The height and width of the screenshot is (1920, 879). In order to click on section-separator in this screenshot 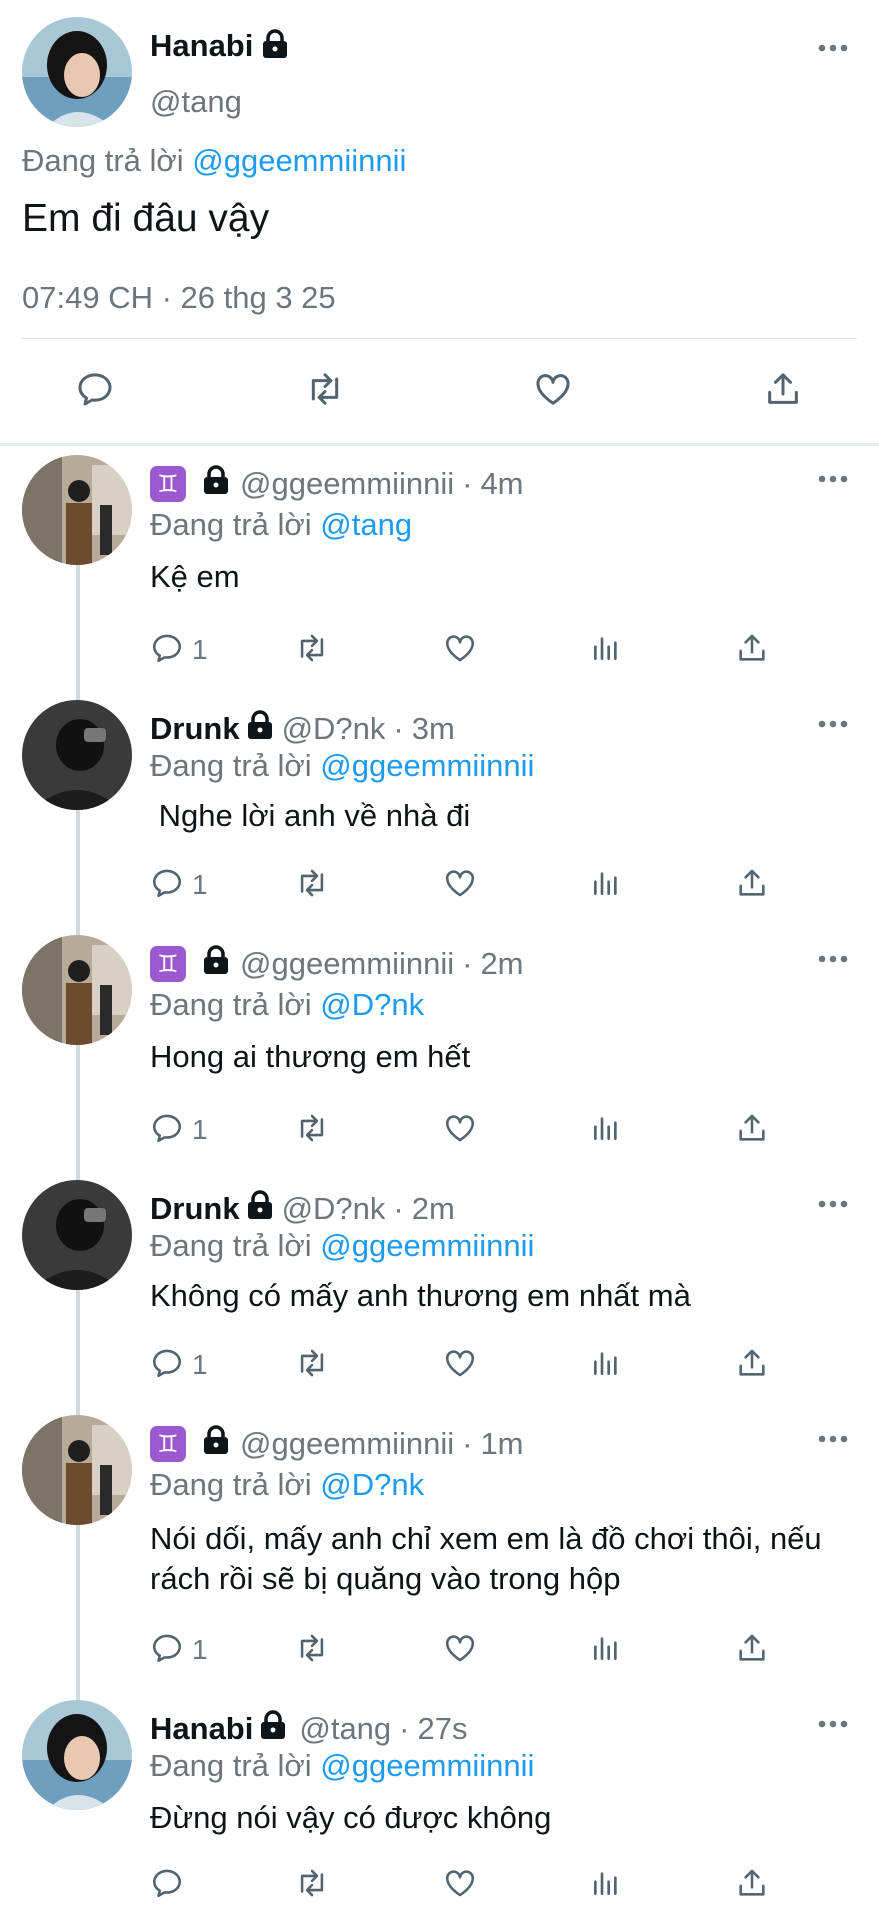, I will do `click(439, 444)`.